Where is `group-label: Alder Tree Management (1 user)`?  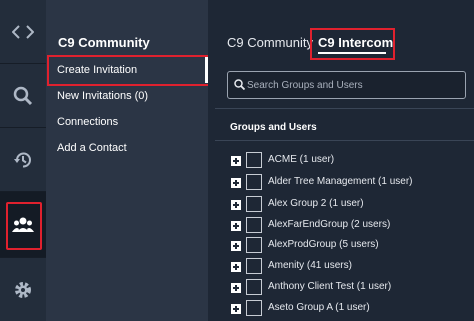 group-label: Alder Tree Management (1 user) is located at coordinates (340, 181).